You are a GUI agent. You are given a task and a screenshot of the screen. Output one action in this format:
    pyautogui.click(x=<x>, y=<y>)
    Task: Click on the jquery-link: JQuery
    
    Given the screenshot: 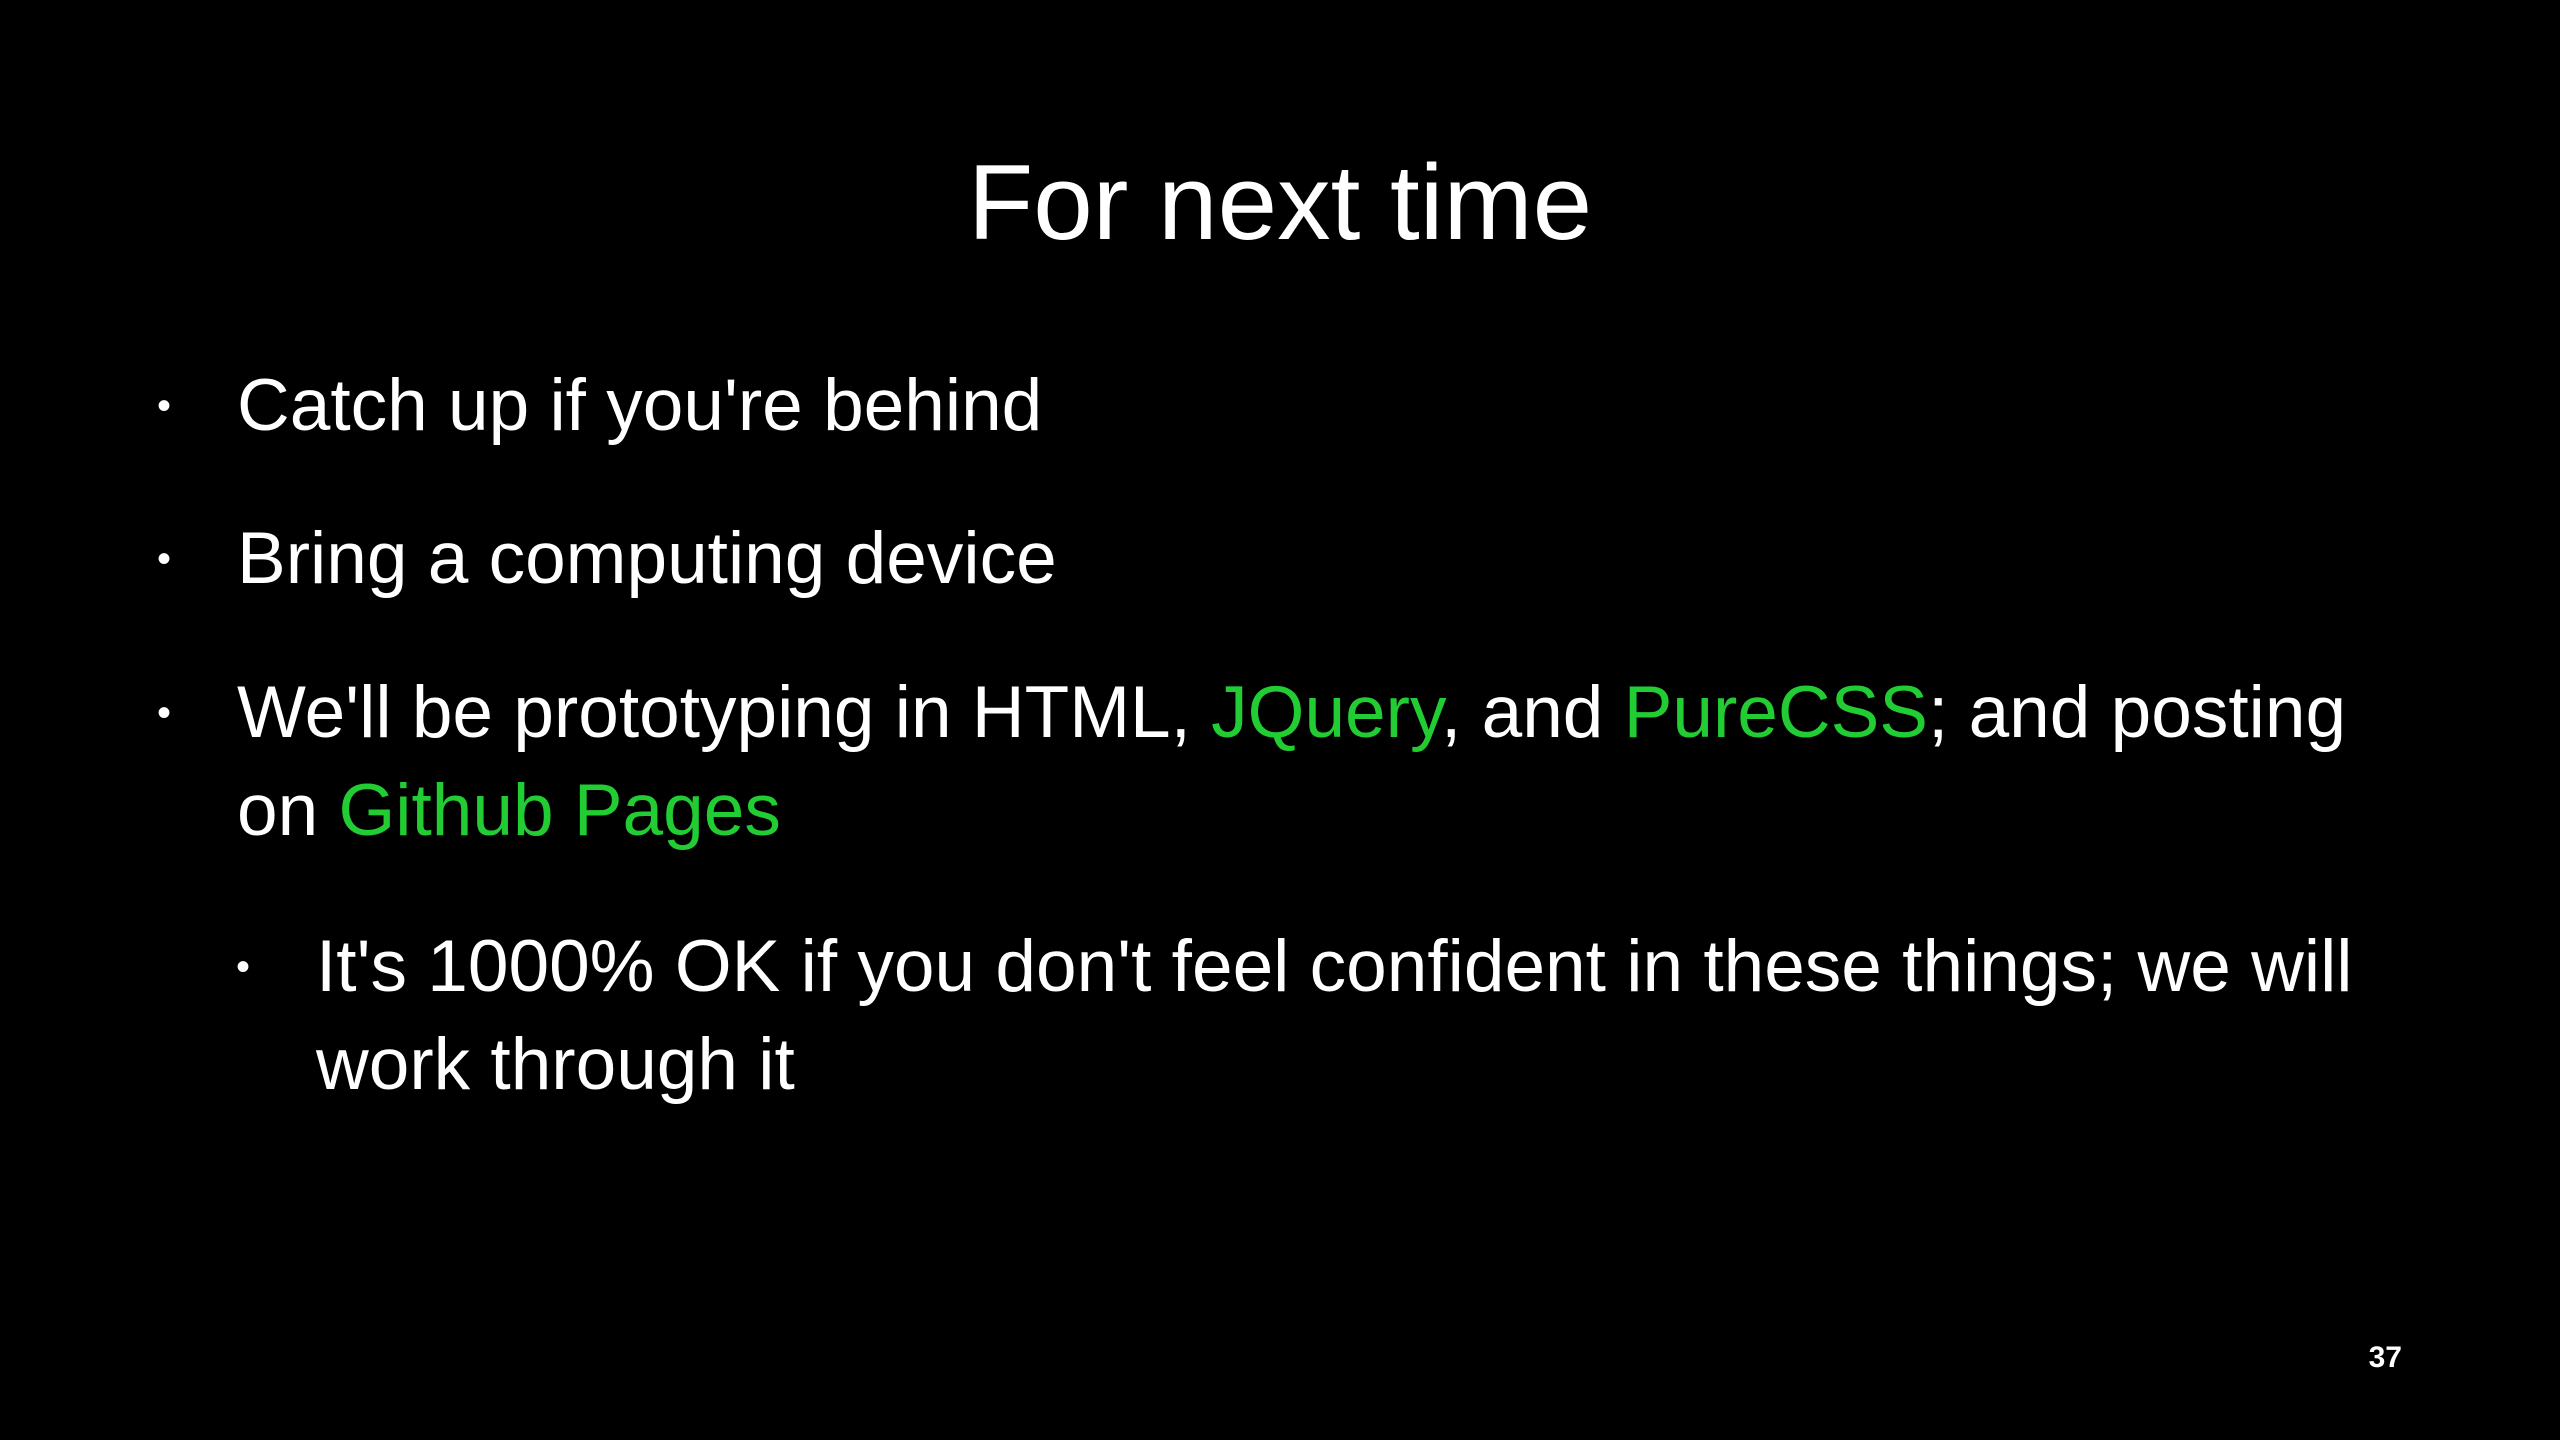 What is the action you would take?
    pyautogui.click(x=1326, y=712)
    